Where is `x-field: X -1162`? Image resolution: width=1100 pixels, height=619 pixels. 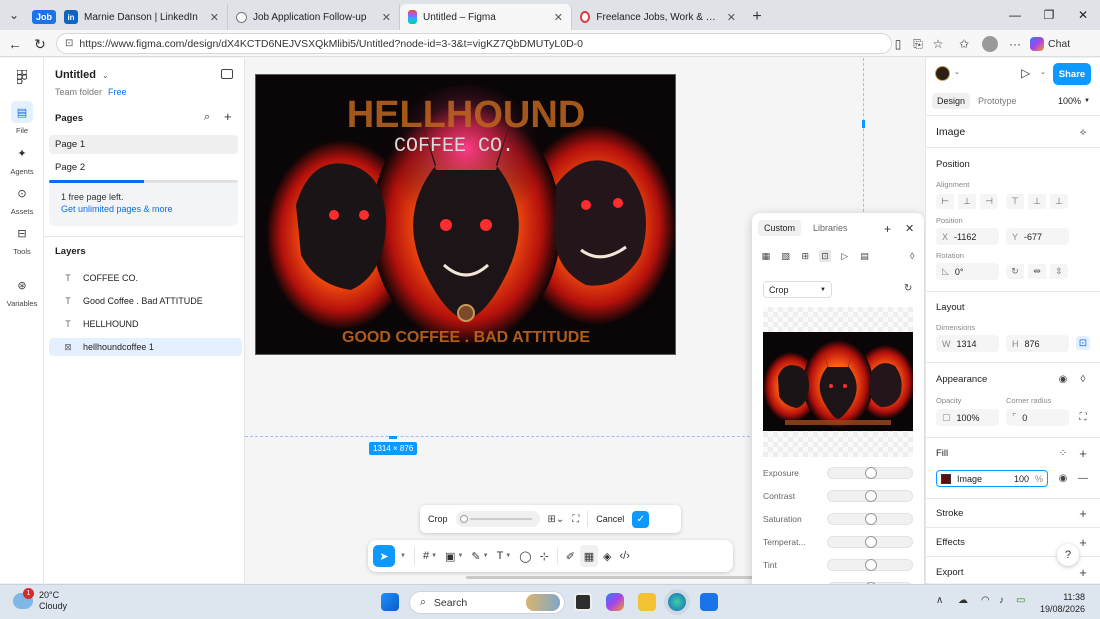 x-field: X -1162 is located at coordinates (967, 236).